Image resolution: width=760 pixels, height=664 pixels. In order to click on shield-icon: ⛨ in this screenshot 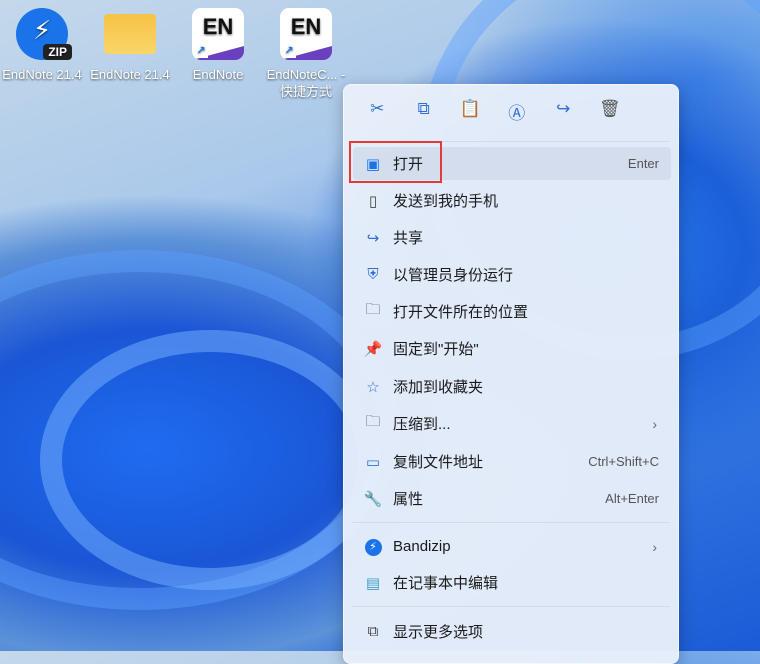, I will do `click(373, 274)`.